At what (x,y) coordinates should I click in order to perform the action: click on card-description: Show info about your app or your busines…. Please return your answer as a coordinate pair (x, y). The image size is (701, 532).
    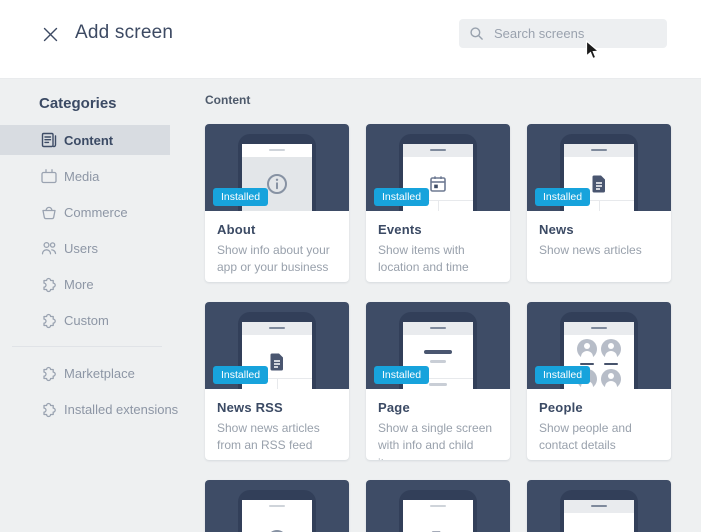
    Looking at the image, I should click on (273, 259).